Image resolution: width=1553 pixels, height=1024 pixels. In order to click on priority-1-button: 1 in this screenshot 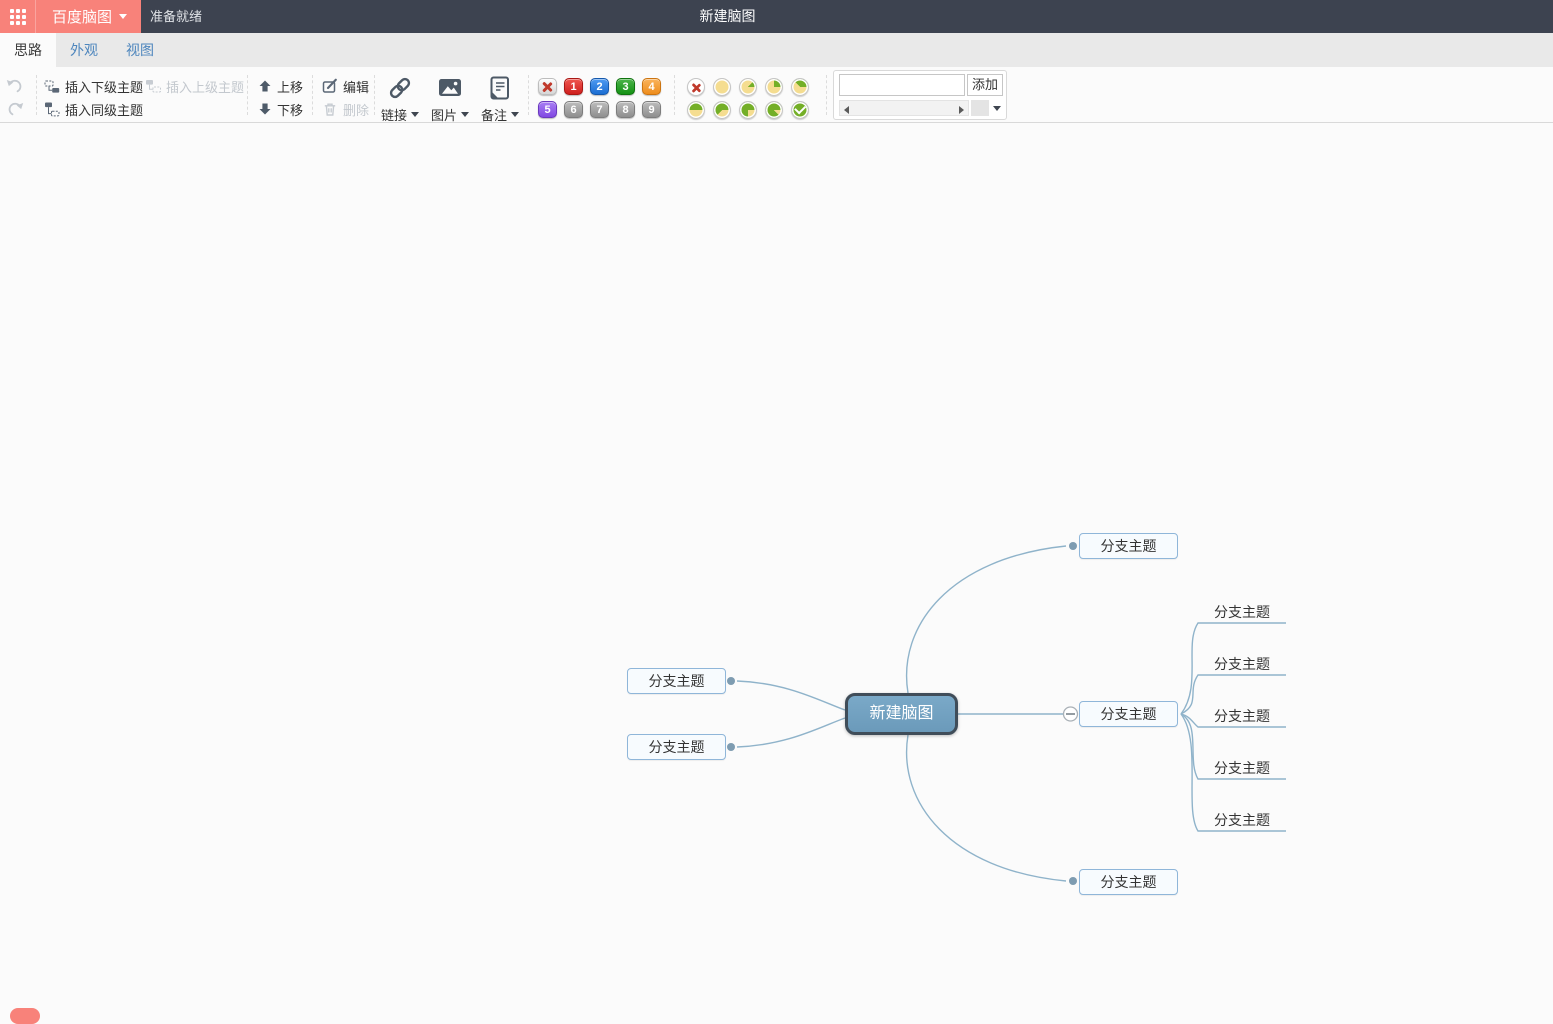, I will do `click(573, 86)`.